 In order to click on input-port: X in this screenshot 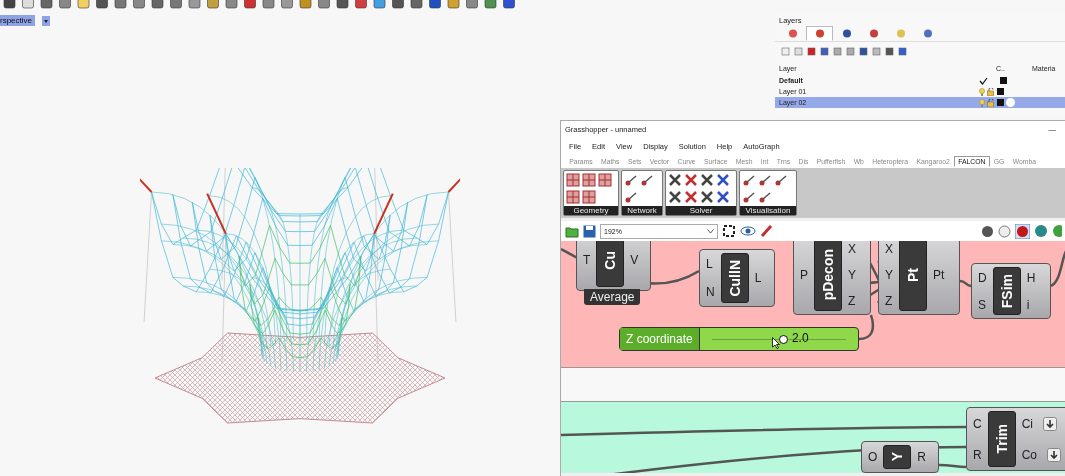, I will do `click(889, 249)`.